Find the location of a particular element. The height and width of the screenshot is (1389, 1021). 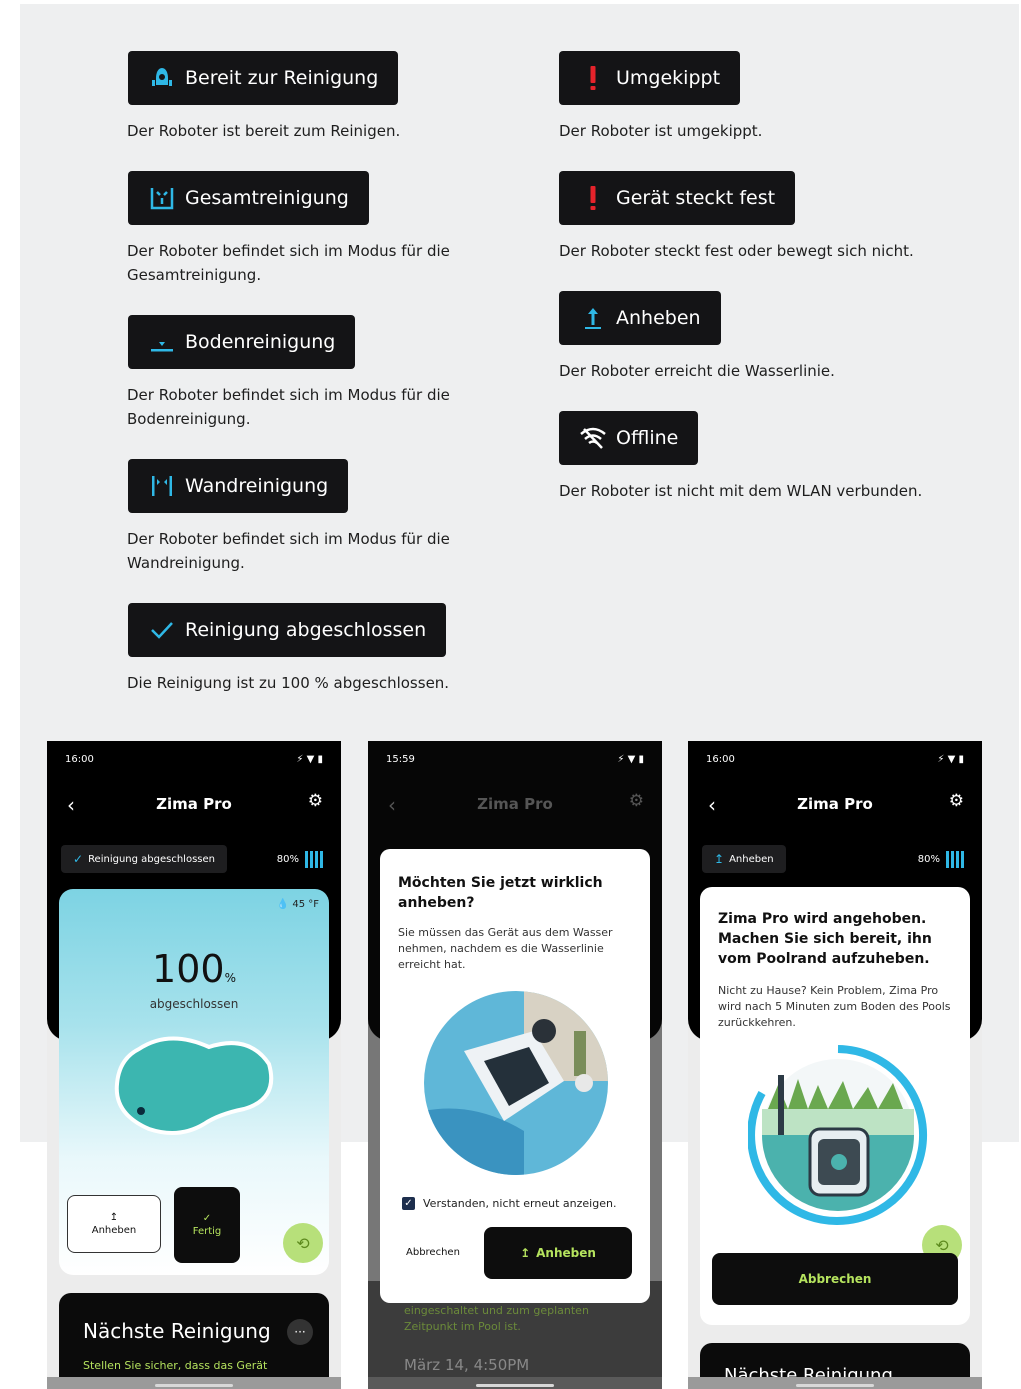

home-indicator is located at coordinates (515, 1385).